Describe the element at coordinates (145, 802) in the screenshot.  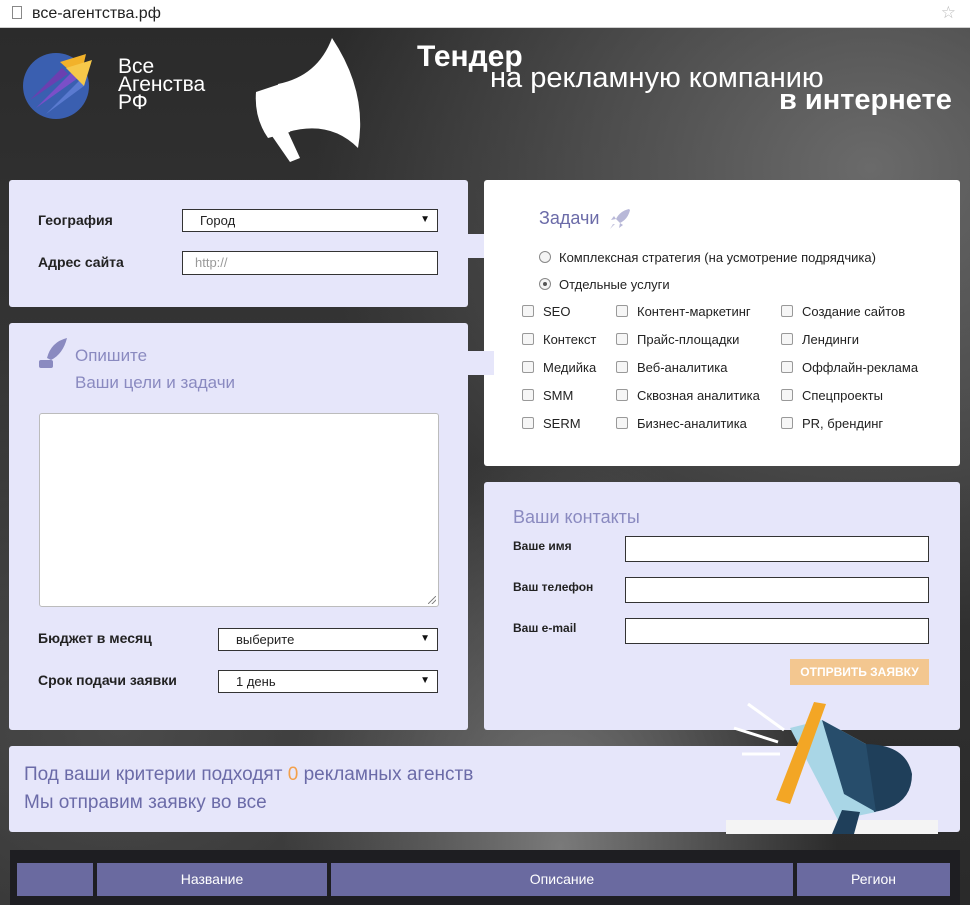
I see `result-line-2: Мы отправим заявку во все` at that location.